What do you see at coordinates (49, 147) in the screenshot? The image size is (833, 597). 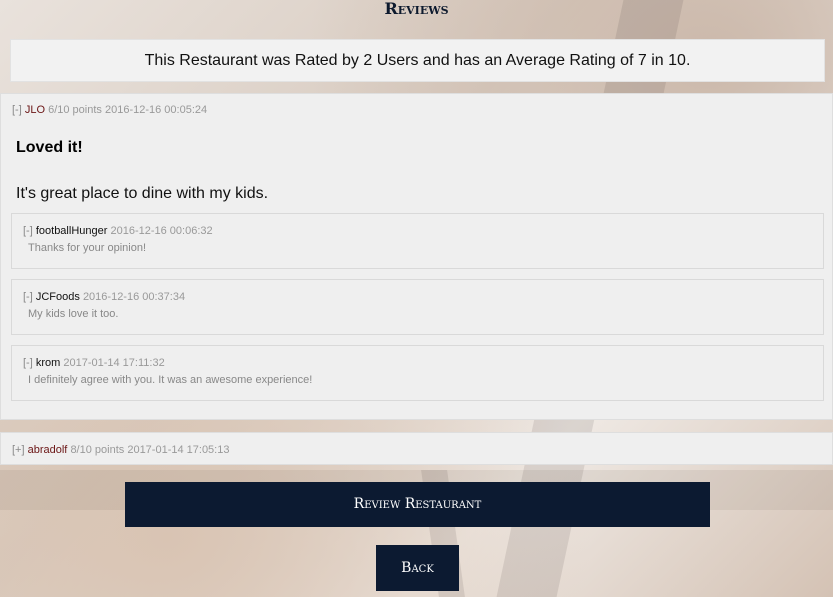 I see `review-title: Loved it!` at bounding box center [49, 147].